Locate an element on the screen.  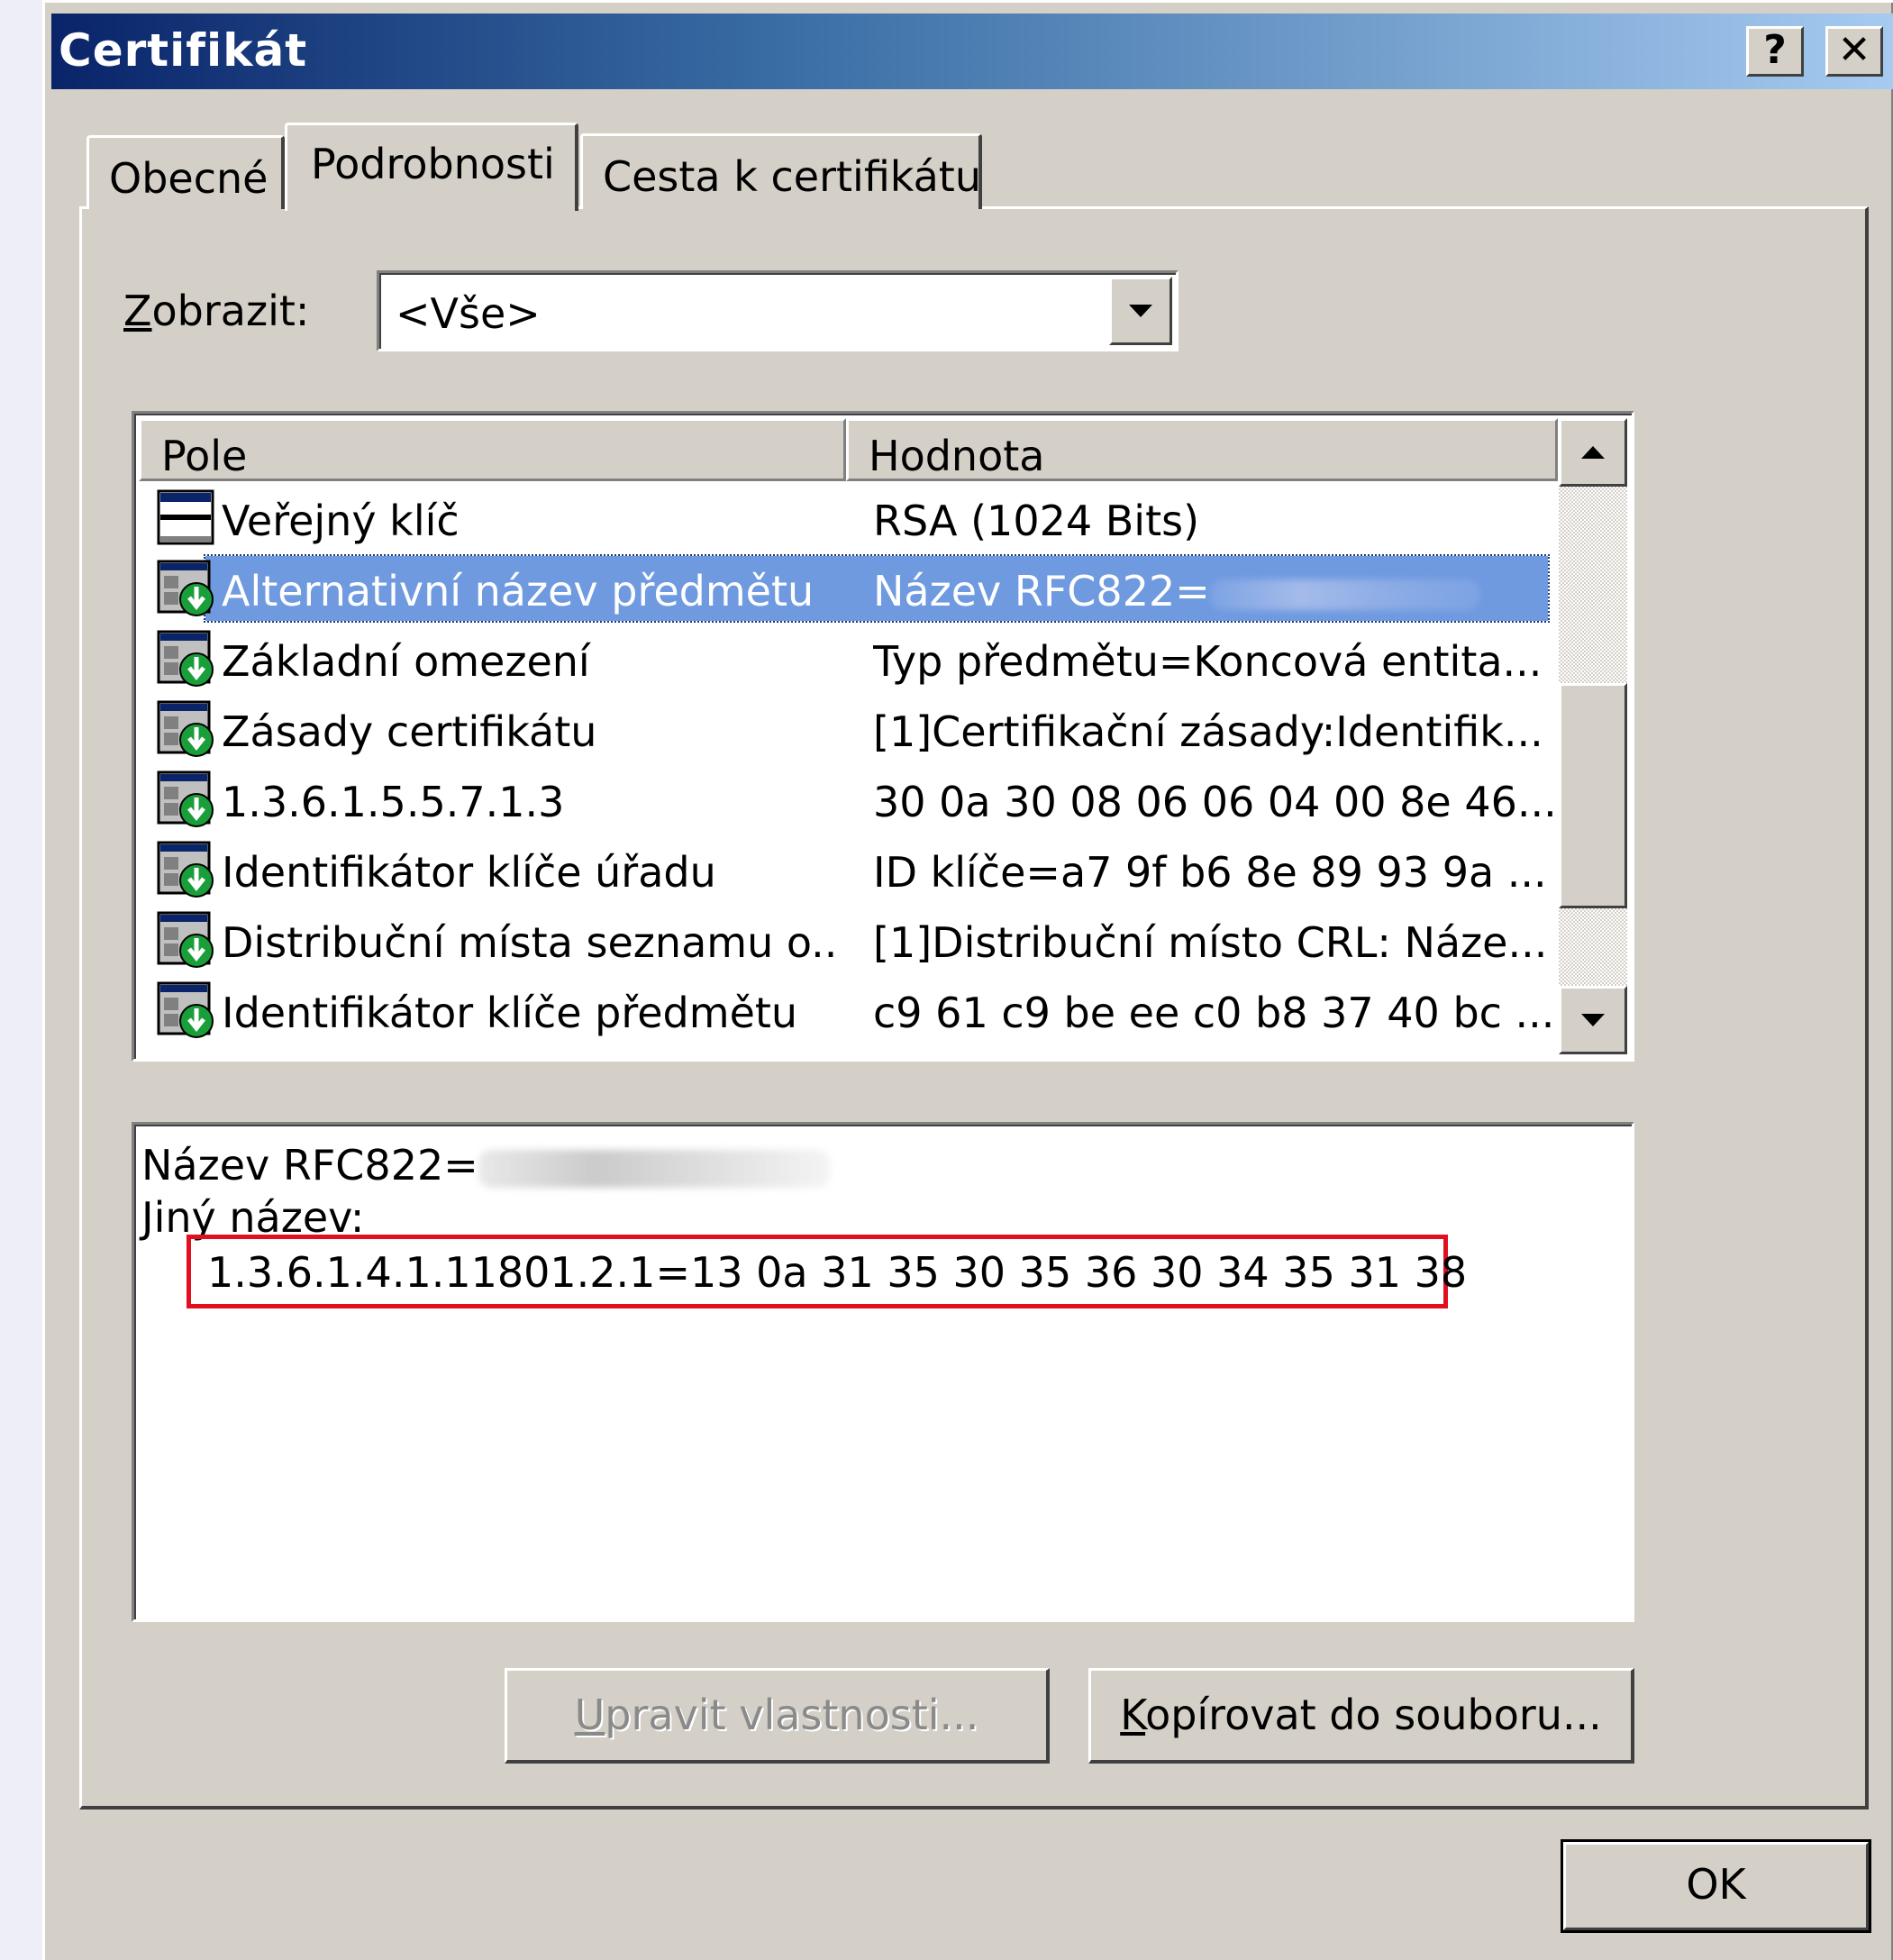
arrow-down-icon is located at coordinates (1593, 1020).